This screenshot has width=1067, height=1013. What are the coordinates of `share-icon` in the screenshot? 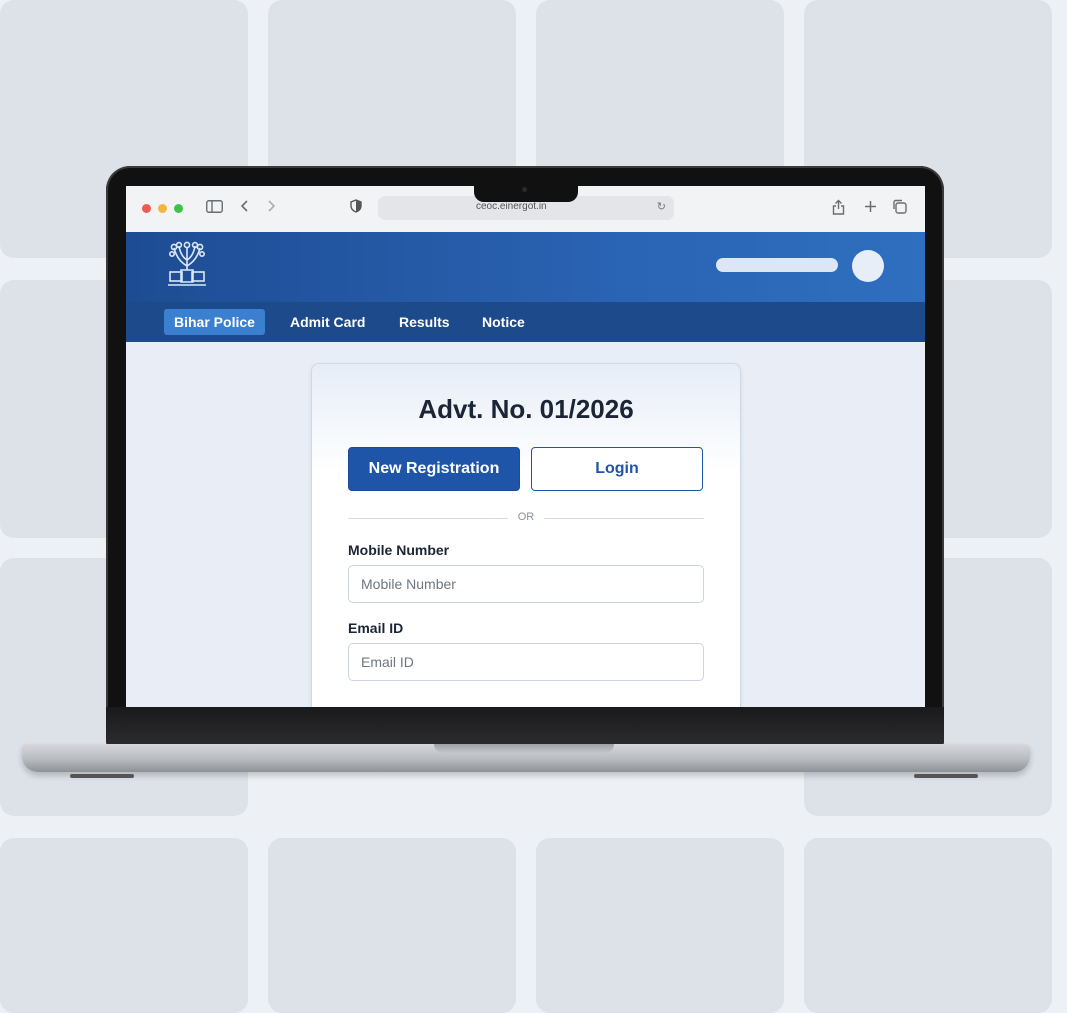 It's located at (838, 209).